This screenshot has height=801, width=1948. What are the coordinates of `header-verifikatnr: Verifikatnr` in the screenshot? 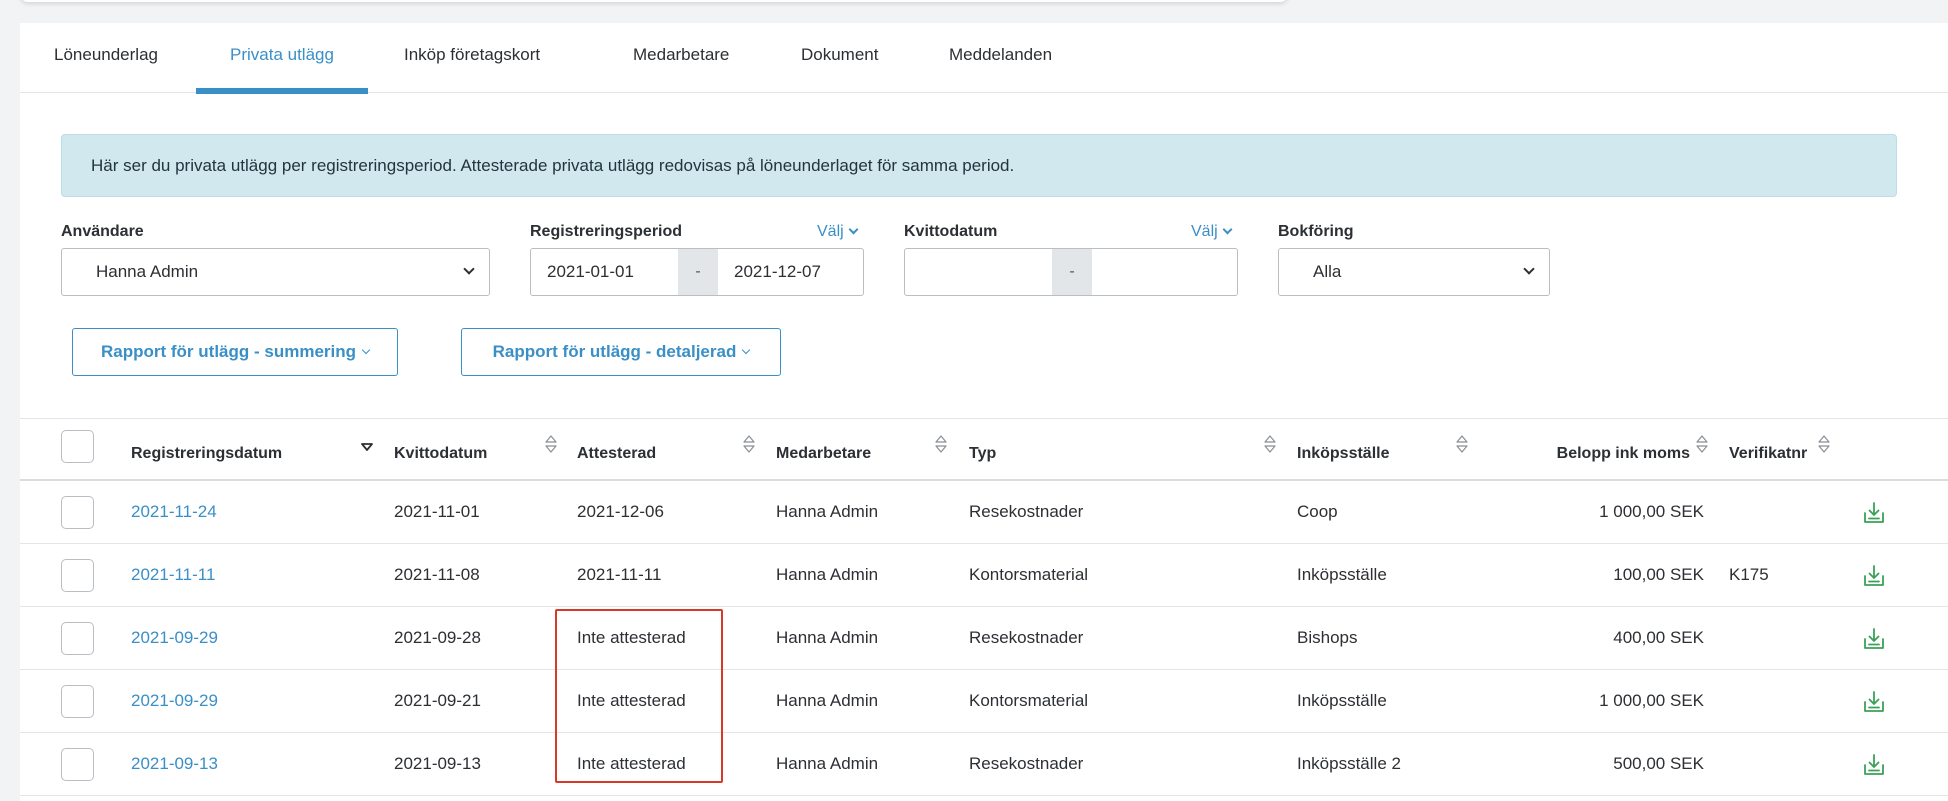 It's located at (1772, 449).